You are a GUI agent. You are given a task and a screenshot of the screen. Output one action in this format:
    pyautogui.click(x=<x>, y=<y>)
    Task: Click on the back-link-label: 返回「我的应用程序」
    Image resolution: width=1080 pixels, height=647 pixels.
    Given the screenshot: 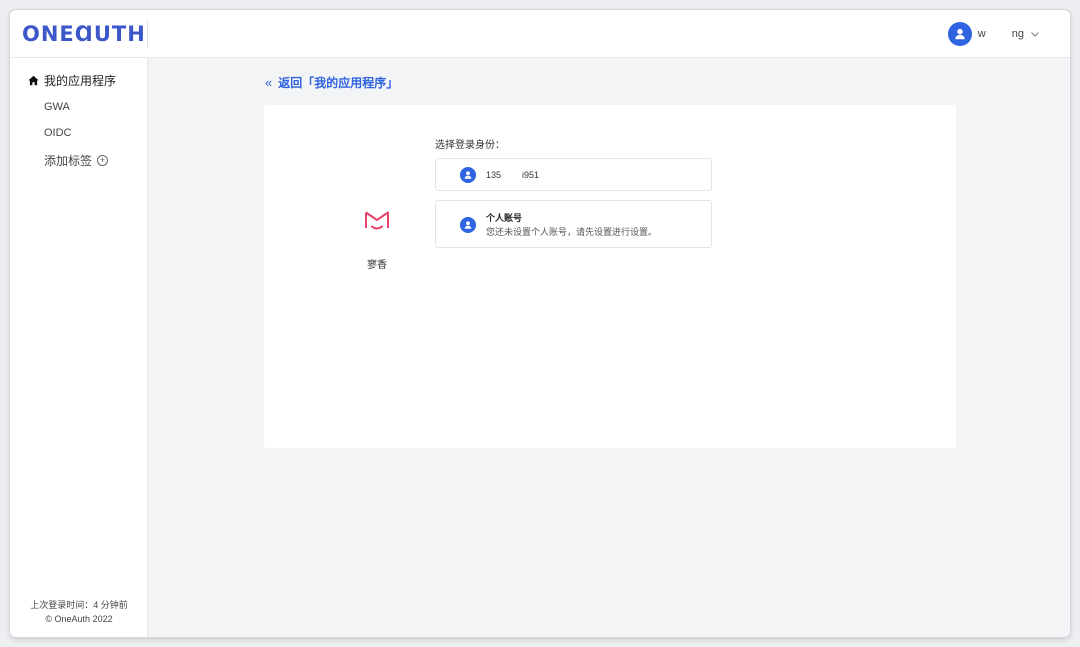 What is the action you would take?
    pyautogui.click(x=338, y=83)
    